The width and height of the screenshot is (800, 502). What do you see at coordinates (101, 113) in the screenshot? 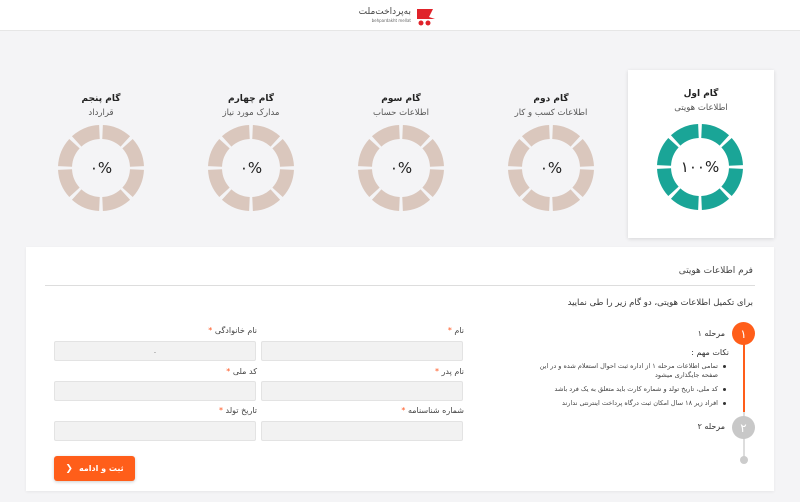
I see `step-5-subtitle: قرارداد` at bounding box center [101, 113].